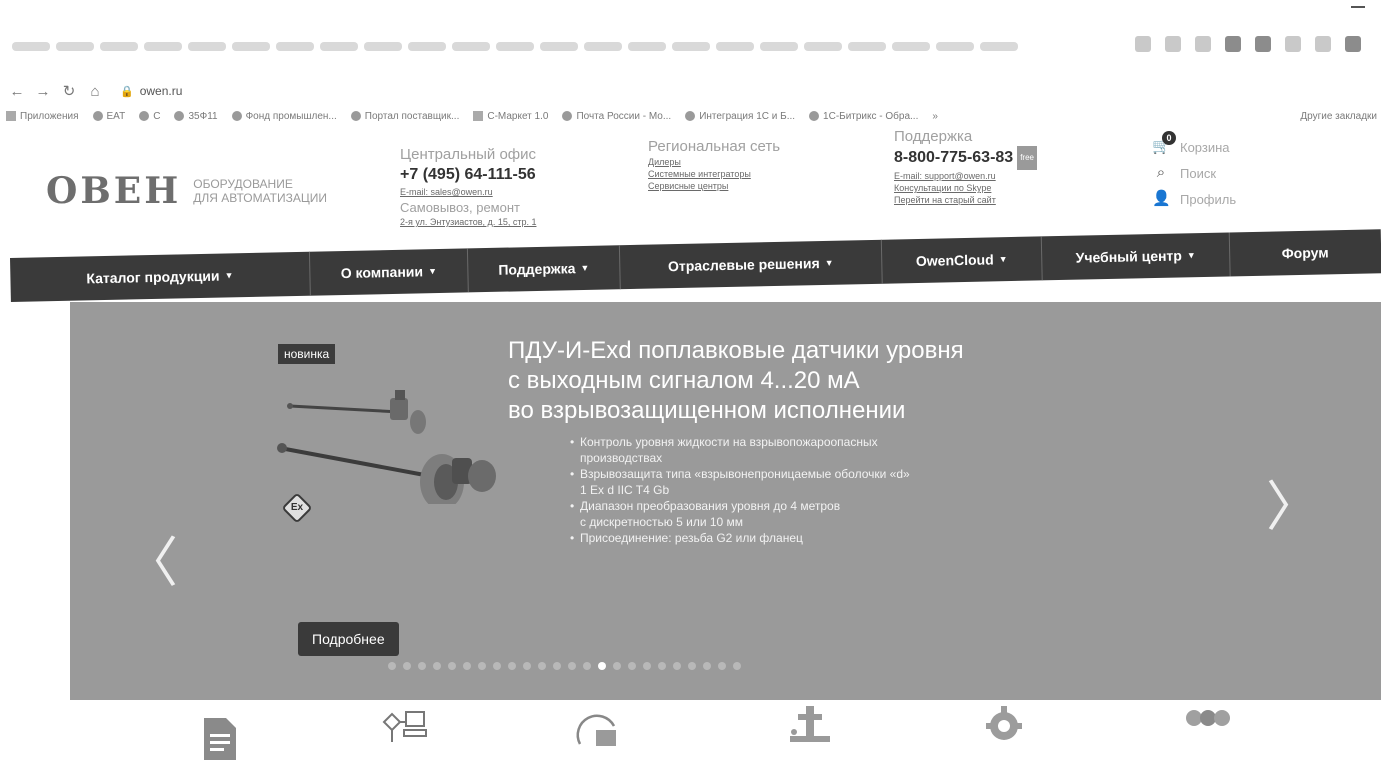 This screenshot has height=769, width=1381. What do you see at coordinates (1208, 724) in the screenshot?
I see `community-icon` at bounding box center [1208, 724].